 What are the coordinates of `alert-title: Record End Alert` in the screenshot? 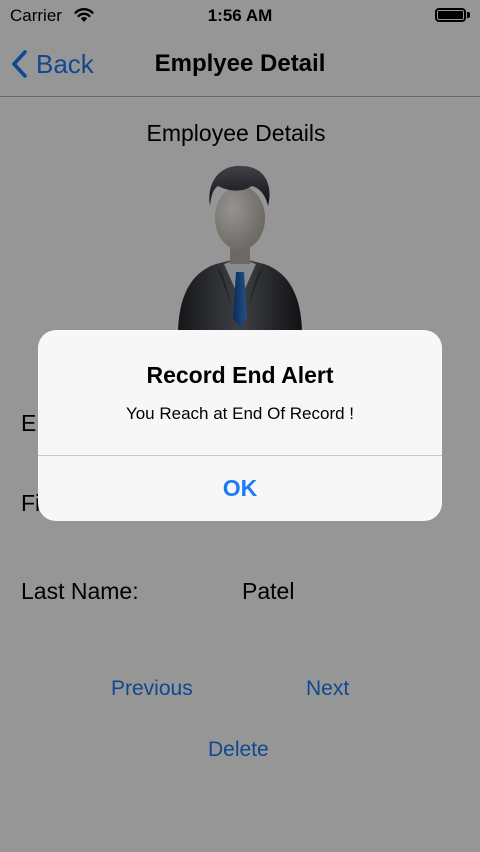 It's located at (240, 375).